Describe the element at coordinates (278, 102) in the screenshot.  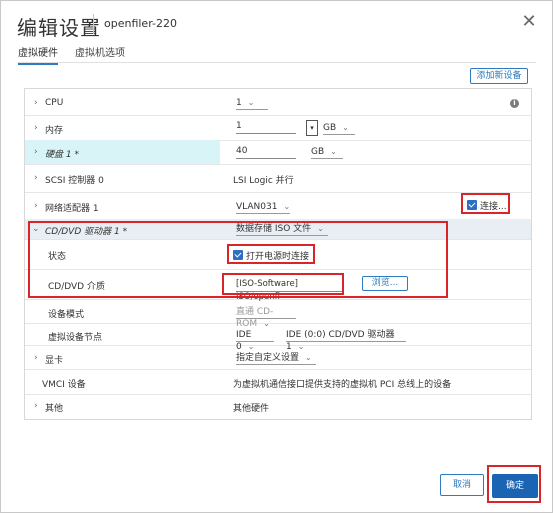
I see `row-cpu: › CPU 1 ⌄ i` at that location.